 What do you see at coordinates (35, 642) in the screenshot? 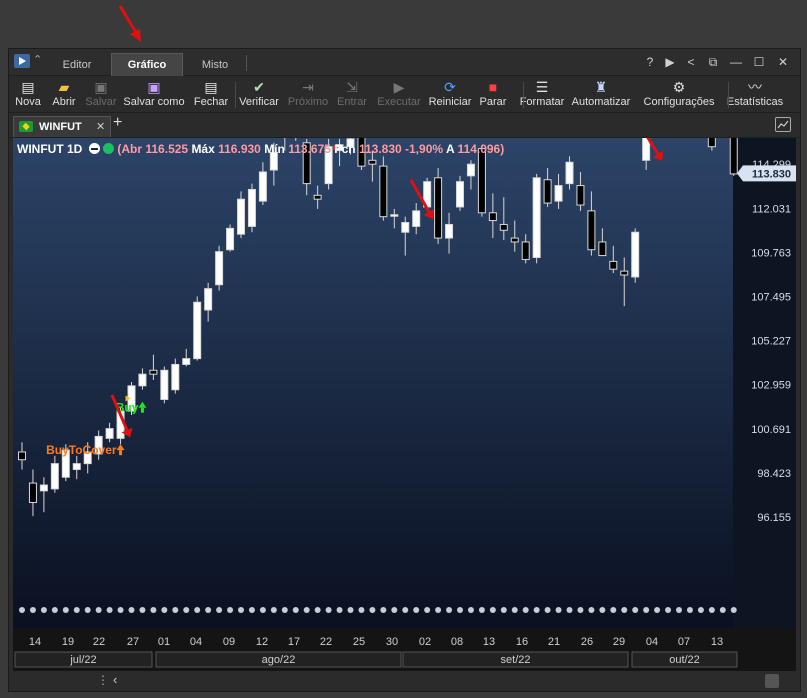
I see `x-tick-label: 14` at bounding box center [35, 642].